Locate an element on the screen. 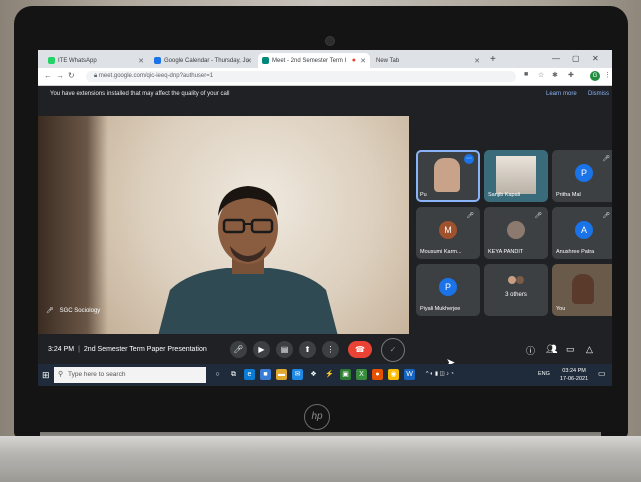  meeting-title: 2nd Semester Term Paper Presentation is located at coordinates (145, 349).